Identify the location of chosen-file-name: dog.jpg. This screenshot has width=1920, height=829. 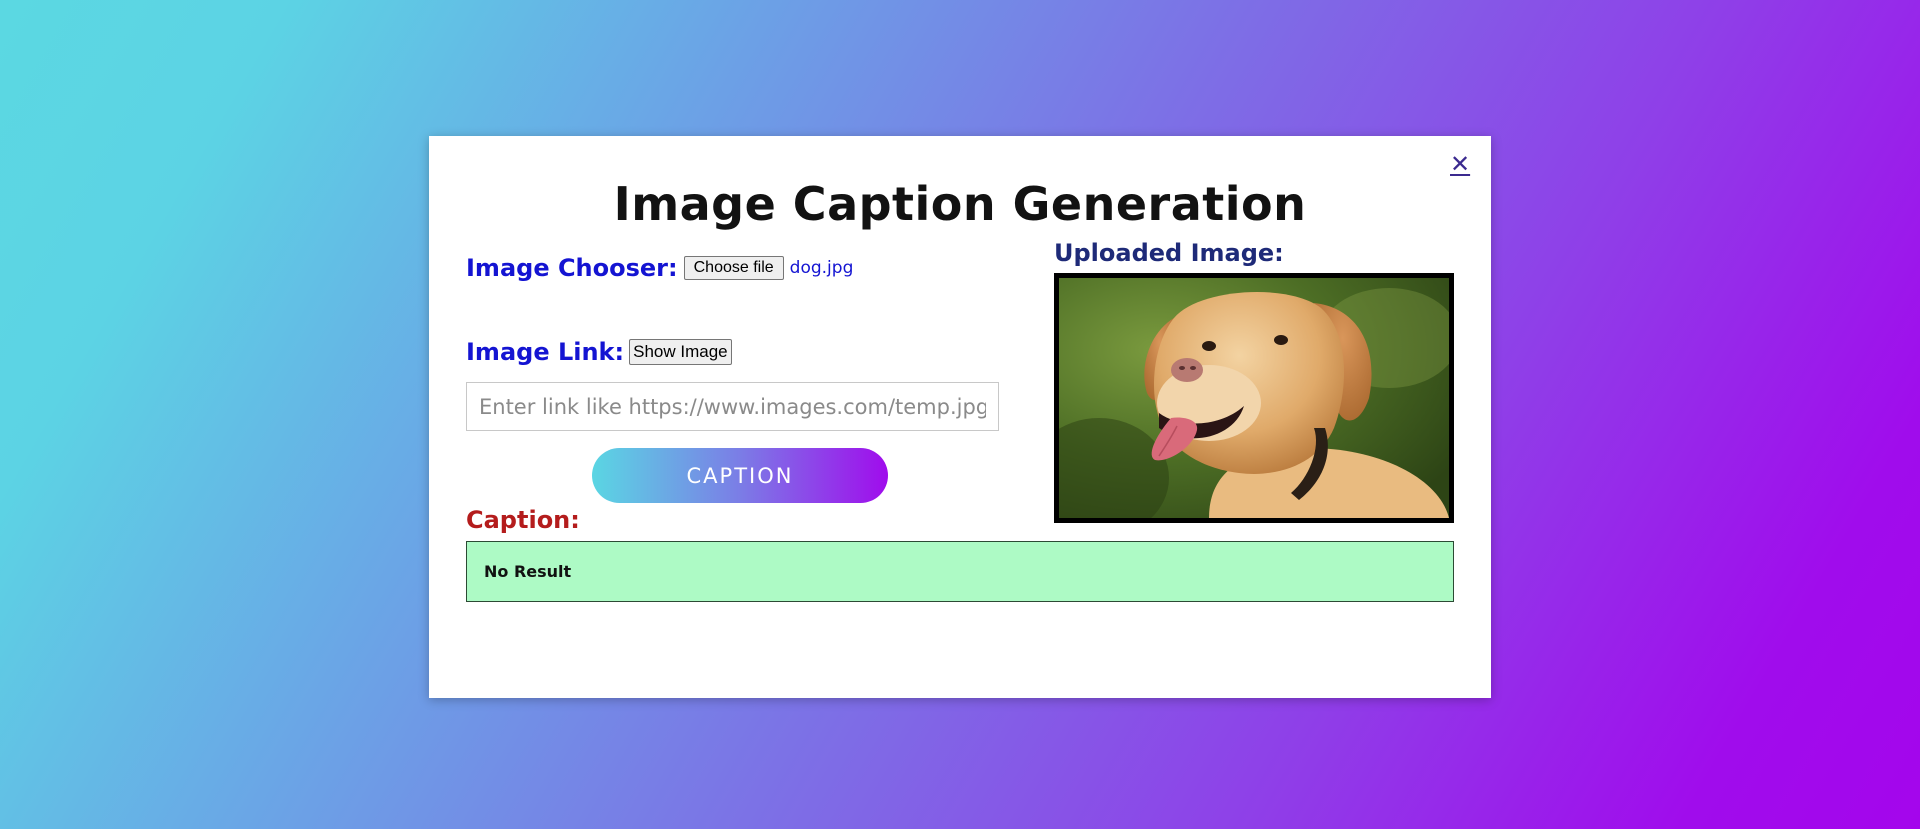
(821, 268).